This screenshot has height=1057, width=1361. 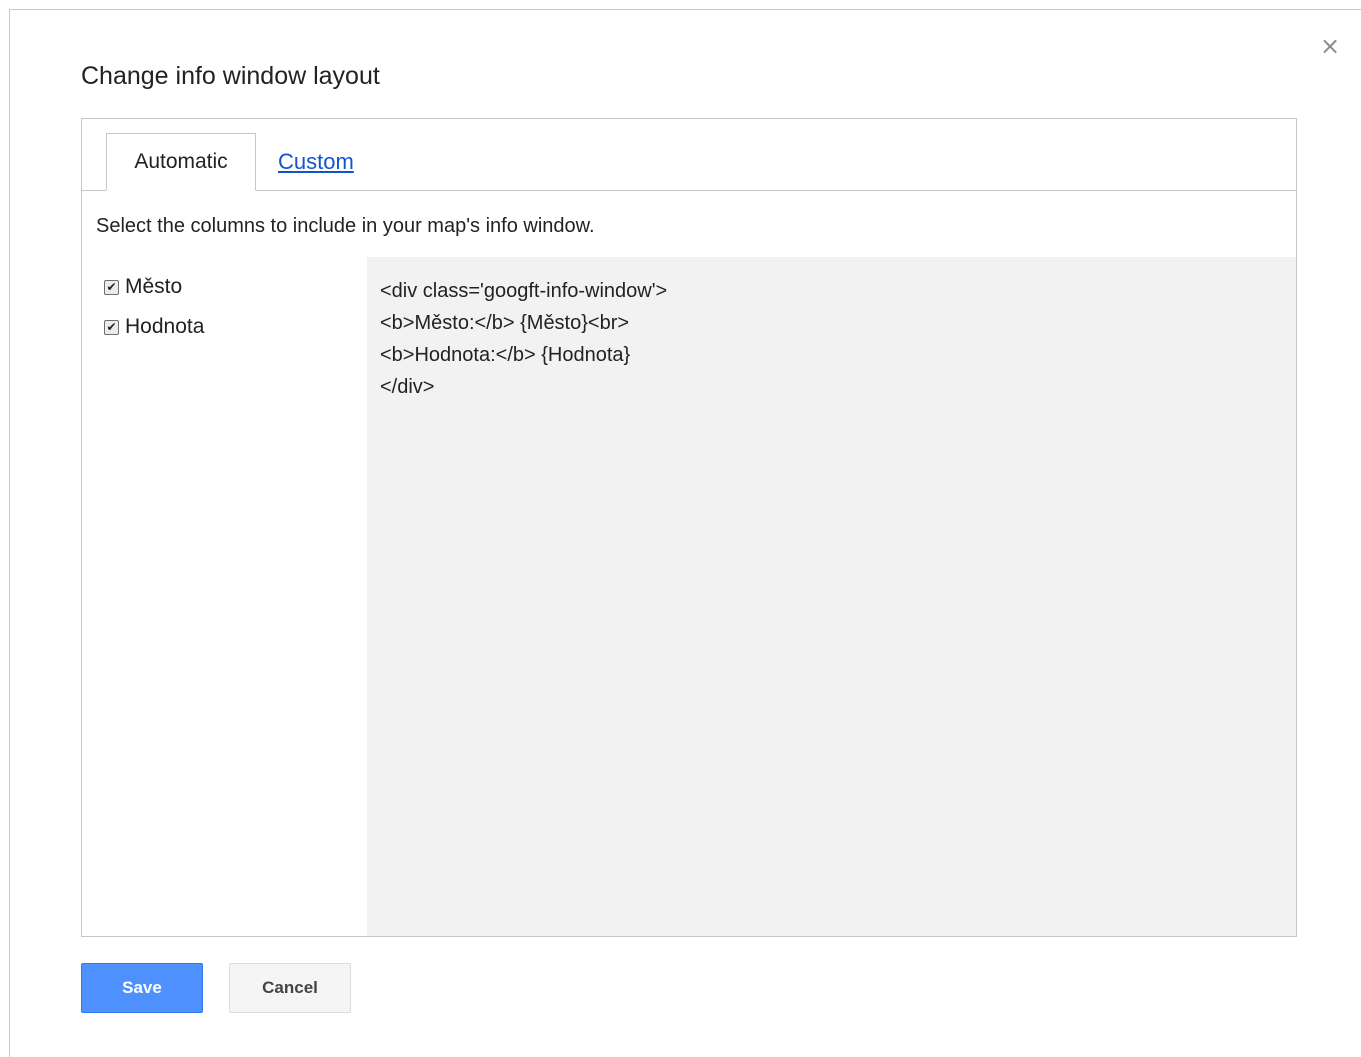 What do you see at coordinates (224, 327) in the screenshot?
I see `column-item-hodnota: ✔ Hodnota` at bounding box center [224, 327].